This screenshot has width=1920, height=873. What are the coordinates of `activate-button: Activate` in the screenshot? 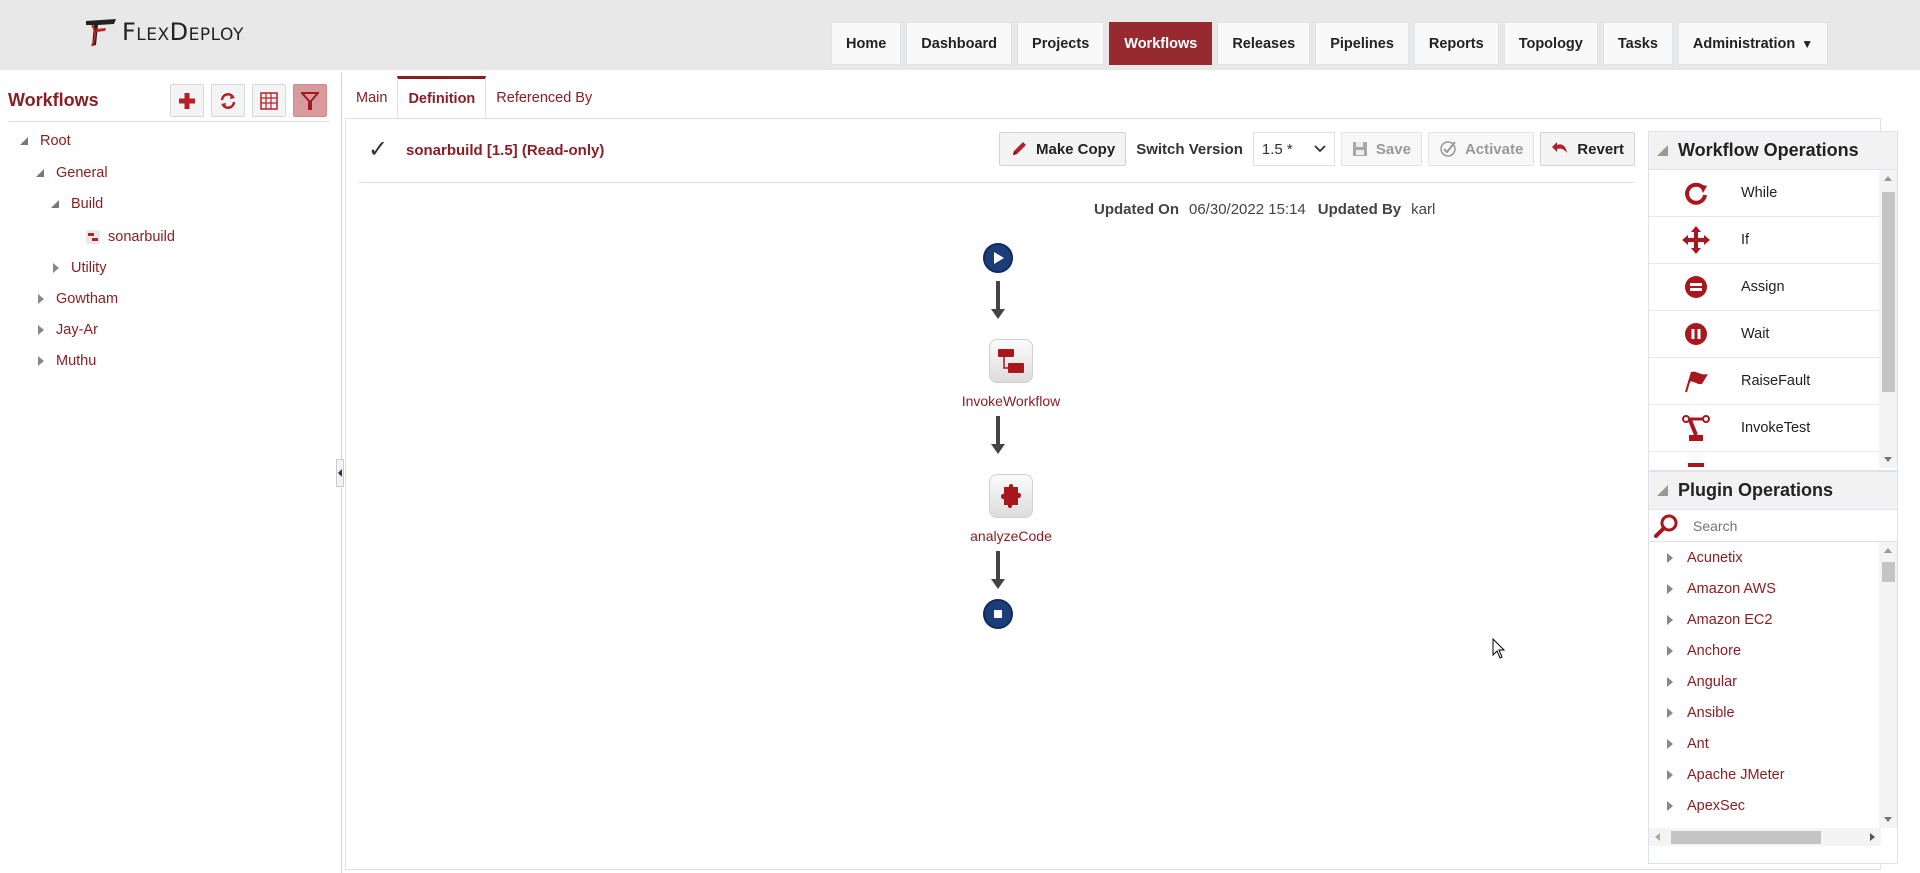 It's located at (1481, 149).